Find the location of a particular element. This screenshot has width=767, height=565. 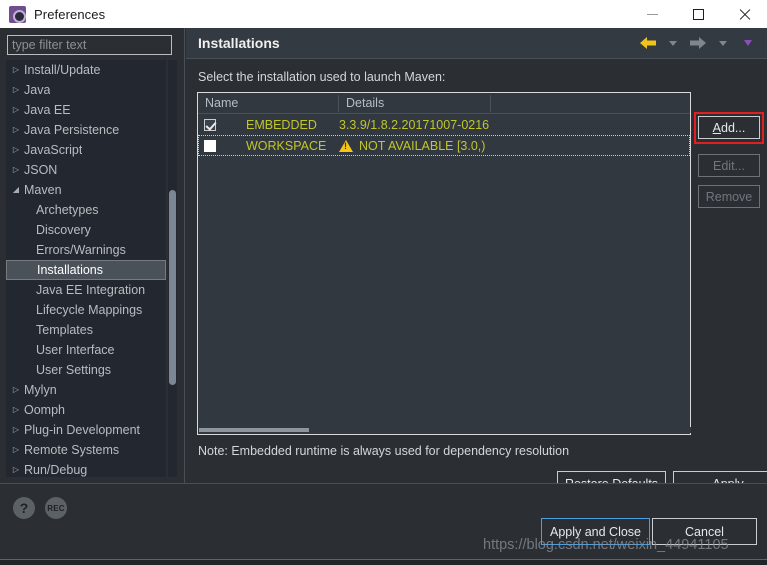

sidebar-item-run-debug: ▷ Run/Debug is located at coordinates (86, 468).